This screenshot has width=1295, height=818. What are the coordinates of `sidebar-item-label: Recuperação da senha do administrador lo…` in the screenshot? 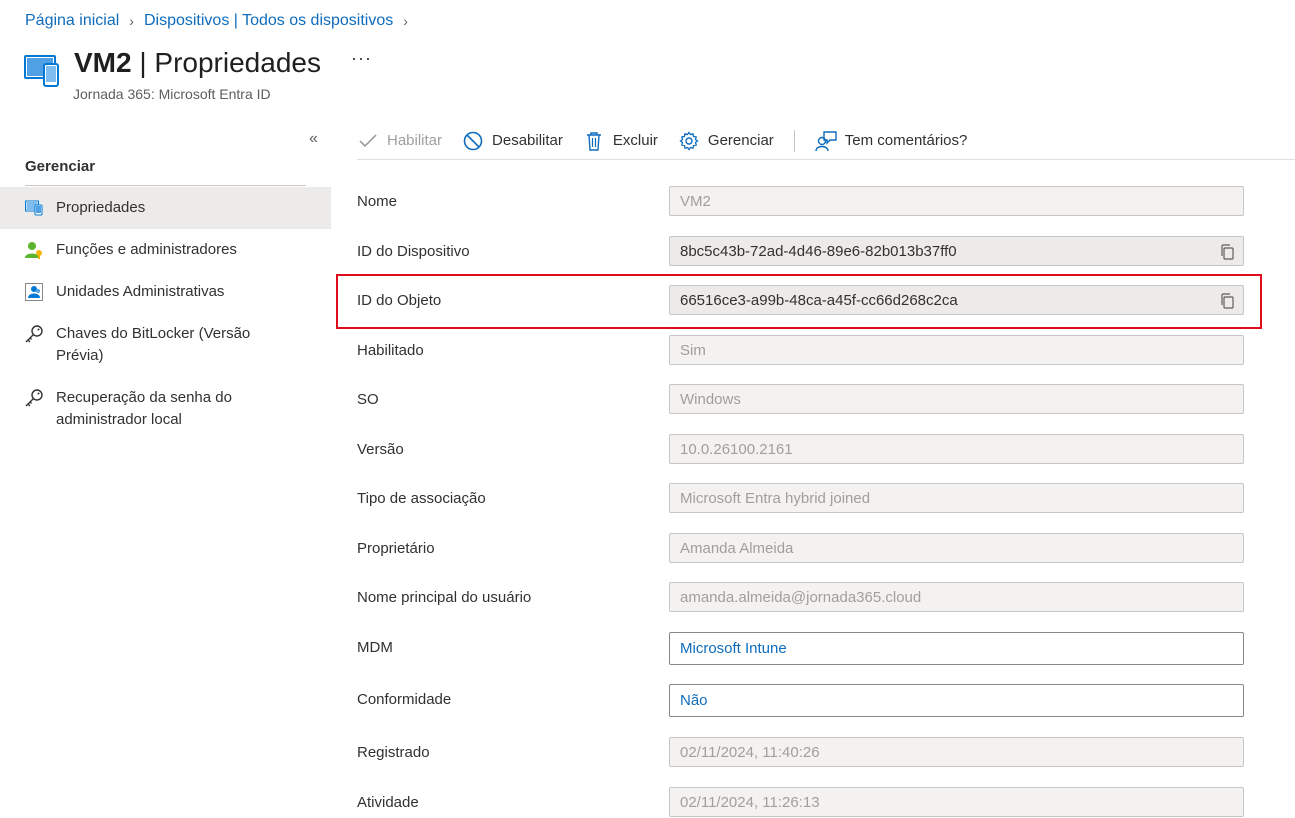 It's located at (144, 408).